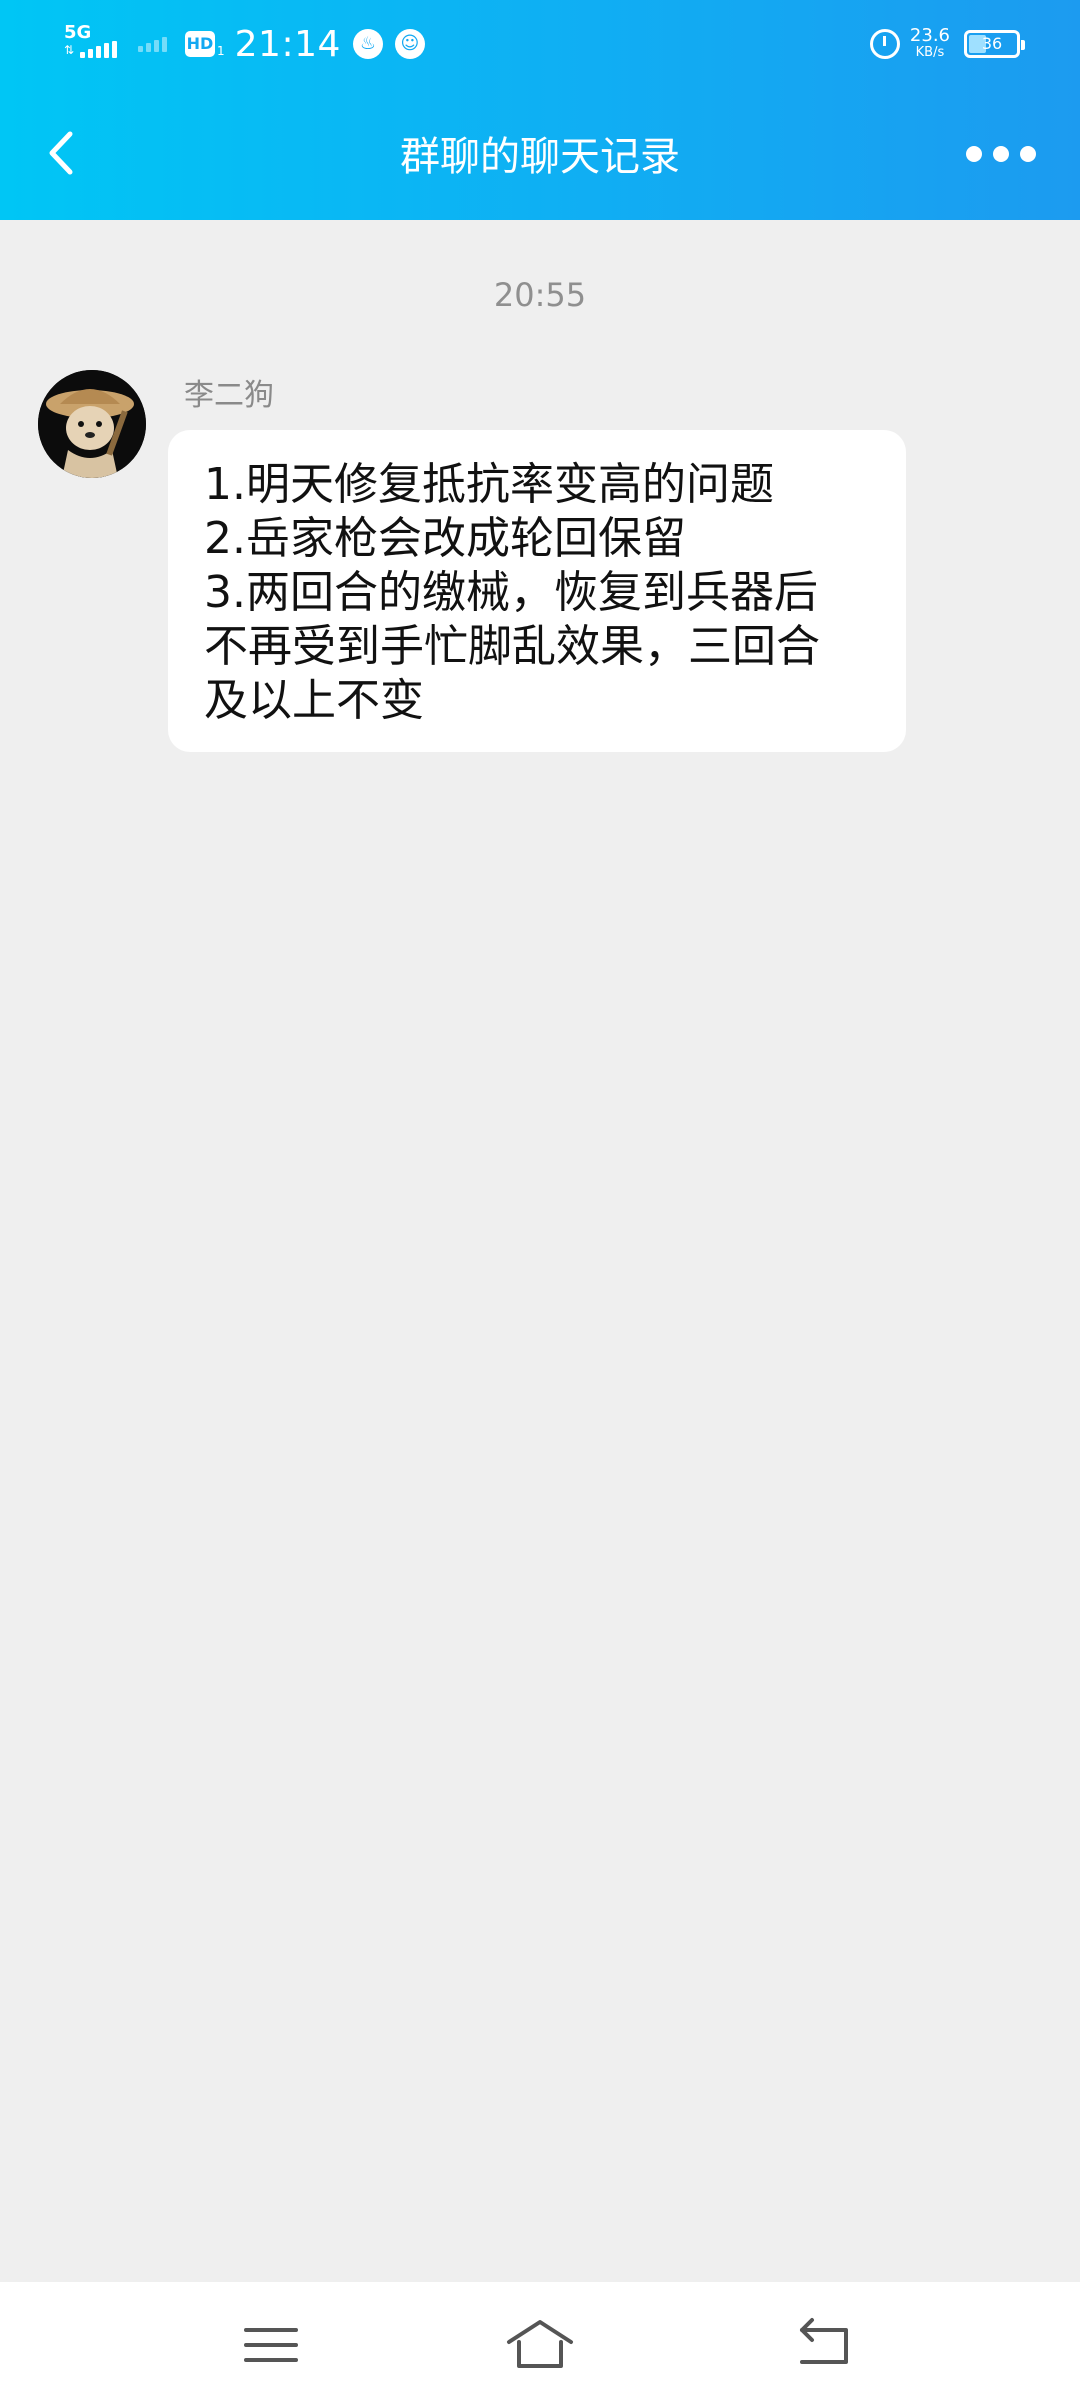 This screenshot has height=2408, width=1080. Describe the element at coordinates (824, 2341) in the screenshot. I see `back-icon` at that location.